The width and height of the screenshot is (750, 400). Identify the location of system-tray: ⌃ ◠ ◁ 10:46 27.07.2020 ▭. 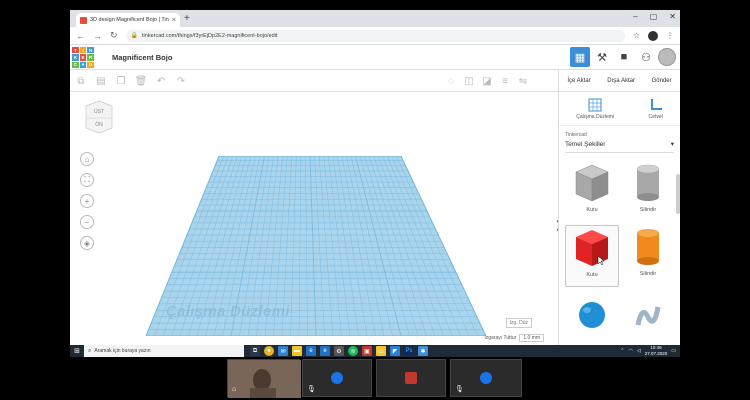
(650, 351).